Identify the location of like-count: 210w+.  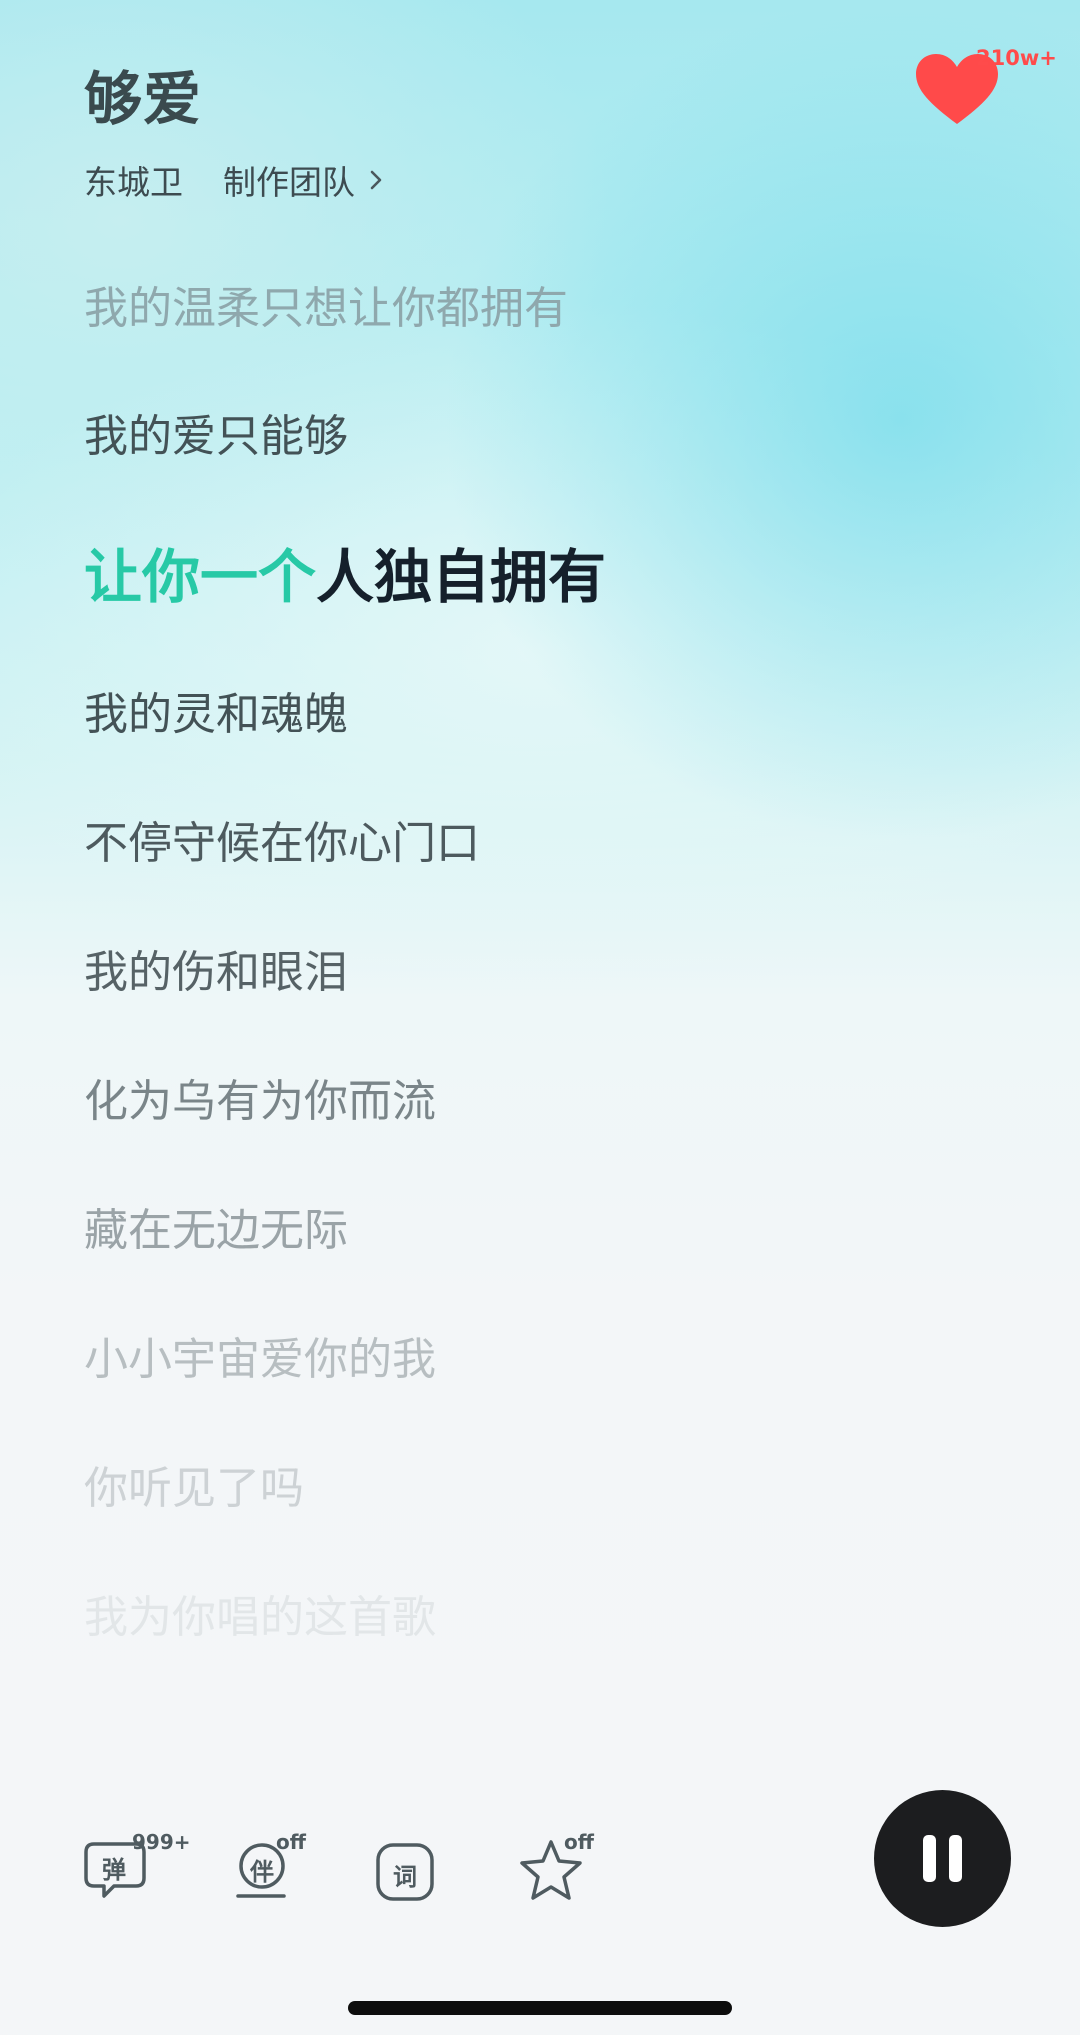
(1016, 58).